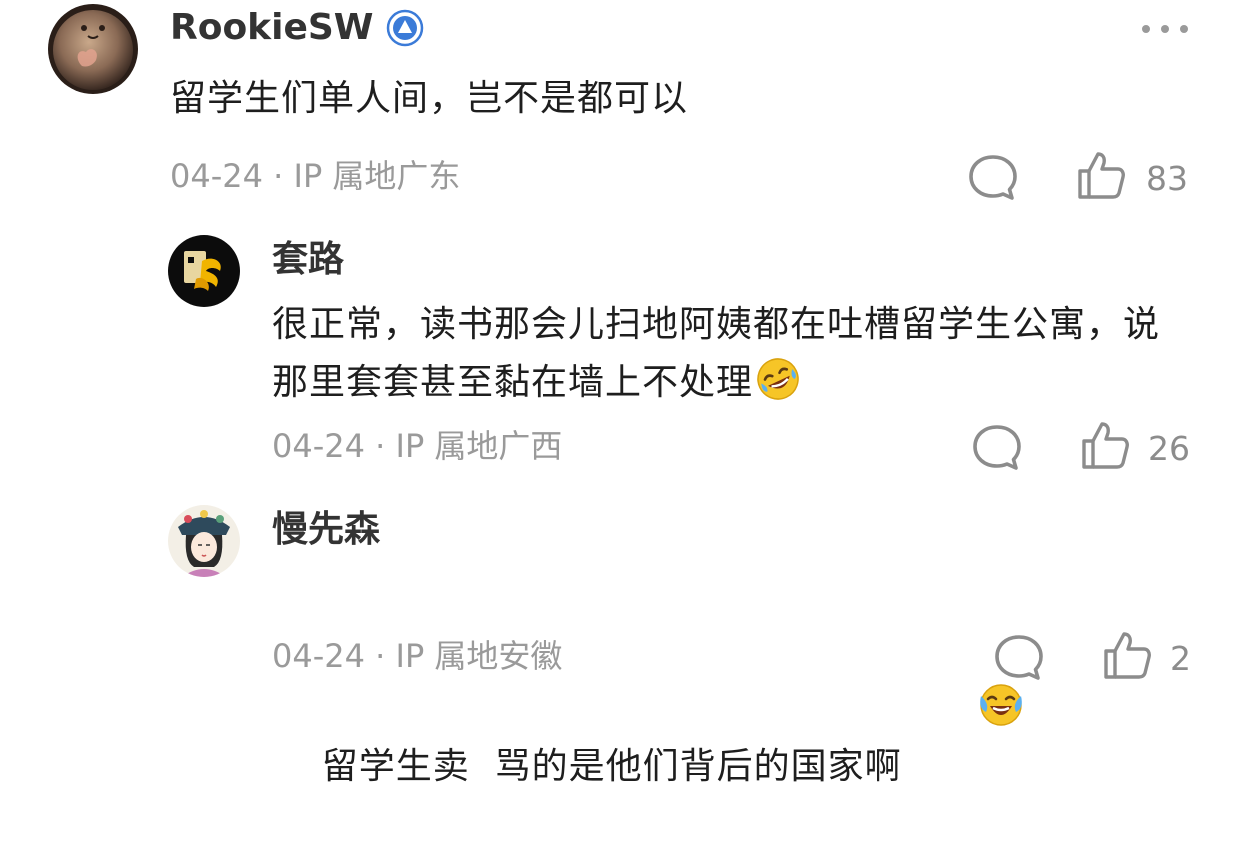 The width and height of the screenshot is (1242, 854). What do you see at coordinates (315, 176) in the screenshot?
I see `comment-meta: 04-24 · IP 属地广东` at bounding box center [315, 176].